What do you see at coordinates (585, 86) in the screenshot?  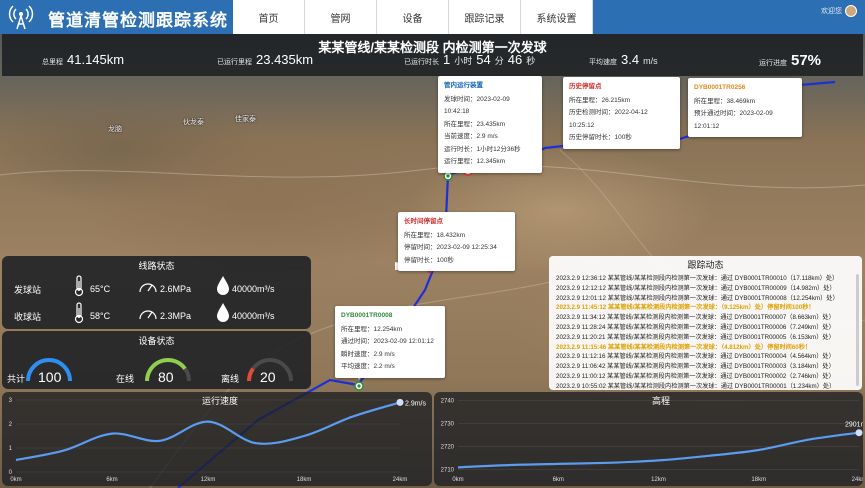 I see `popup-title: 历史停留点` at bounding box center [585, 86].